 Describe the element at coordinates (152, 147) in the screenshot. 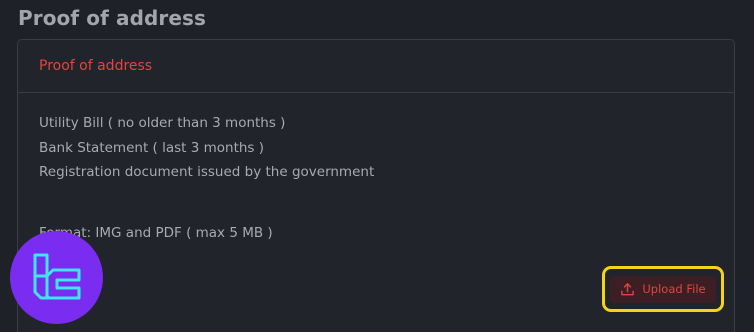

I see `requirement-item: Bank Statement ( last 3 months )` at that location.